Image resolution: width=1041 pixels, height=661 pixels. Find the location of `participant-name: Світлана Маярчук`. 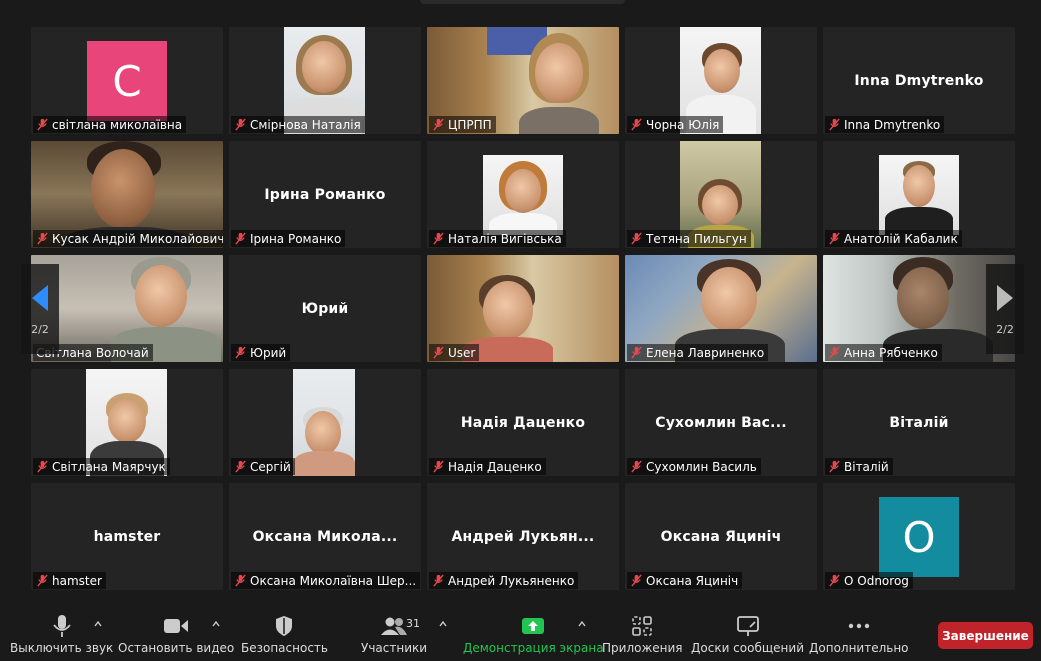

participant-name: Світлана Маярчук is located at coordinates (109, 466).